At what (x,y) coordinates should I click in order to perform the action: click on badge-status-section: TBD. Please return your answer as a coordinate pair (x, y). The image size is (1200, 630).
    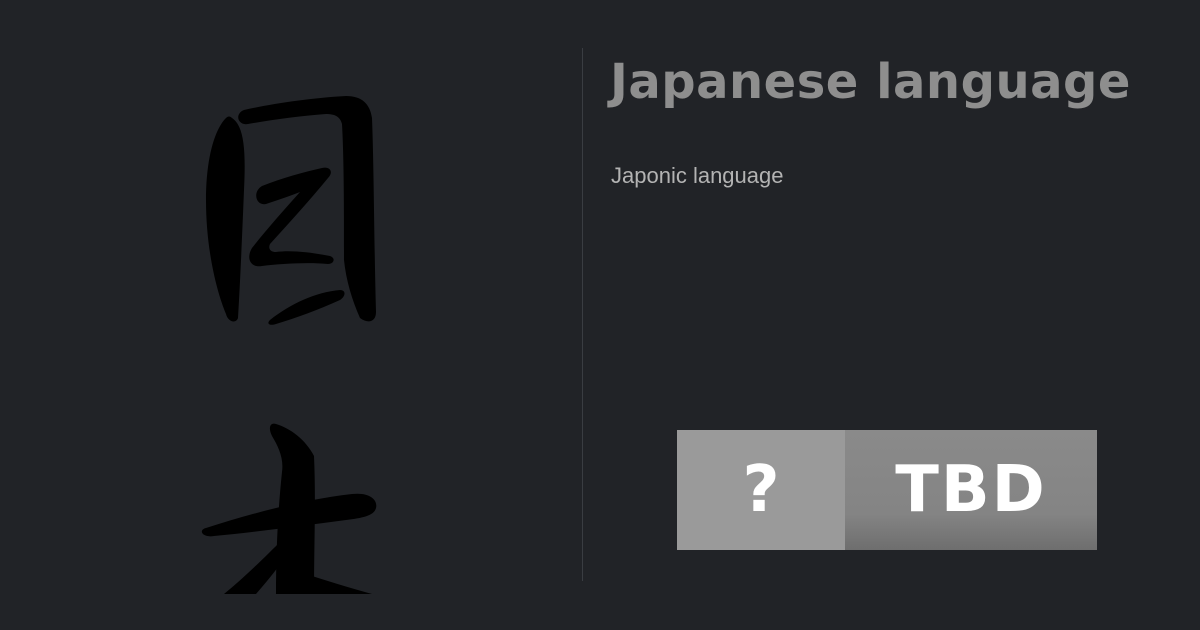
    Looking at the image, I should click on (971, 490).